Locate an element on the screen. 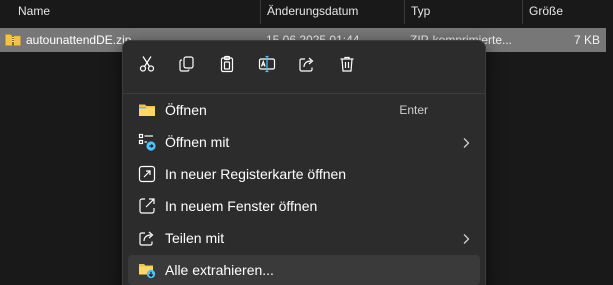 The height and width of the screenshot is (285, 613). trash-icon is located at coordinates (347, 66).